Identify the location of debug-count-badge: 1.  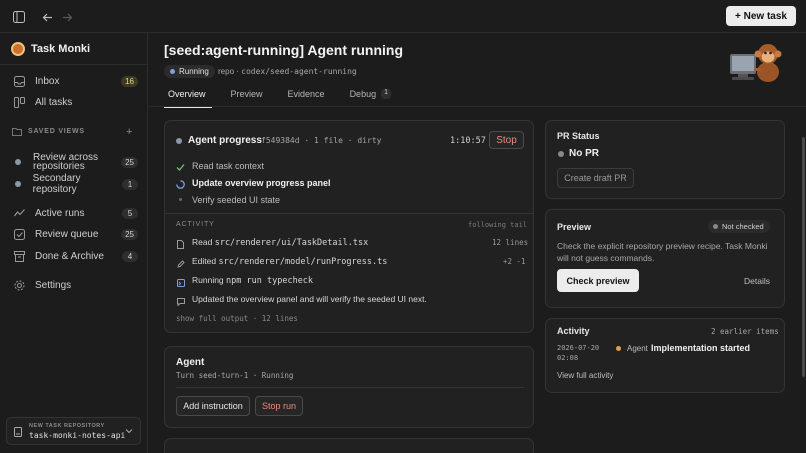
(386, 94).